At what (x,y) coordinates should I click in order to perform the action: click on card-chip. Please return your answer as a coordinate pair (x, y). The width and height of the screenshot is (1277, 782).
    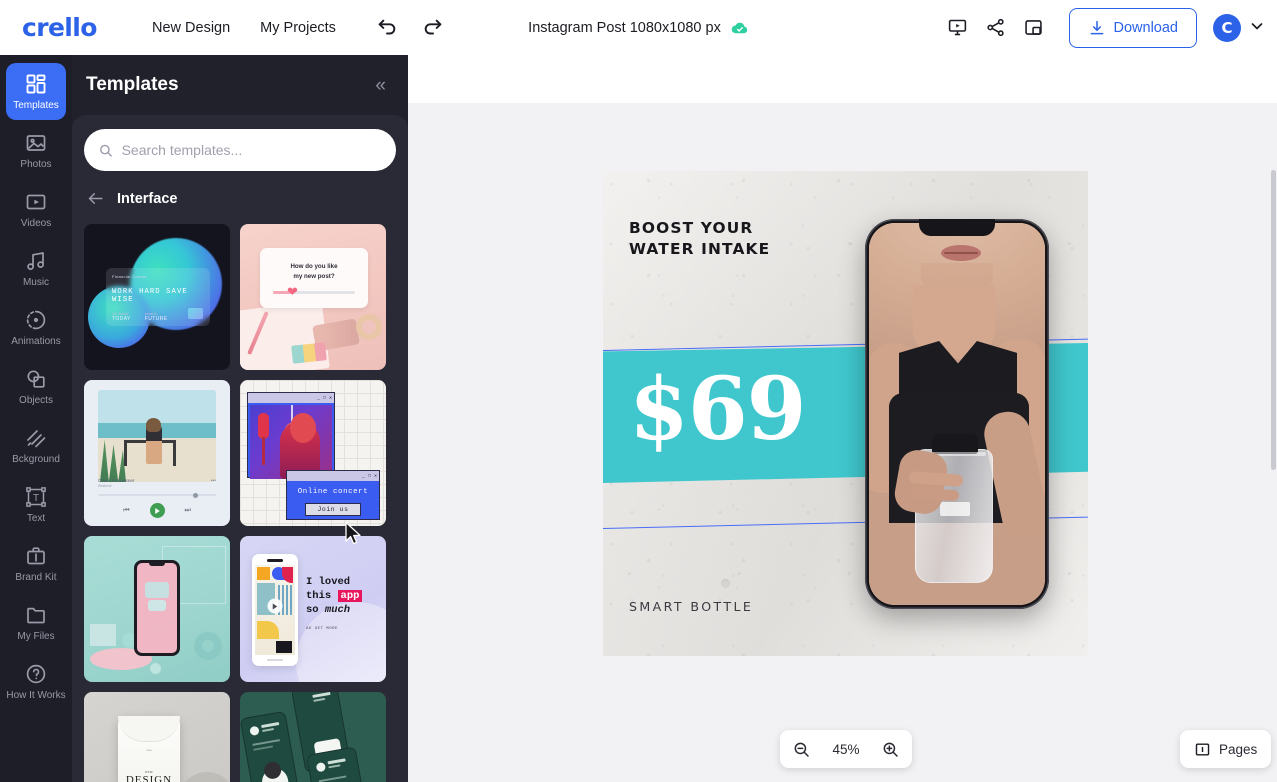
    Looking at the image, I should click on (195, 313).